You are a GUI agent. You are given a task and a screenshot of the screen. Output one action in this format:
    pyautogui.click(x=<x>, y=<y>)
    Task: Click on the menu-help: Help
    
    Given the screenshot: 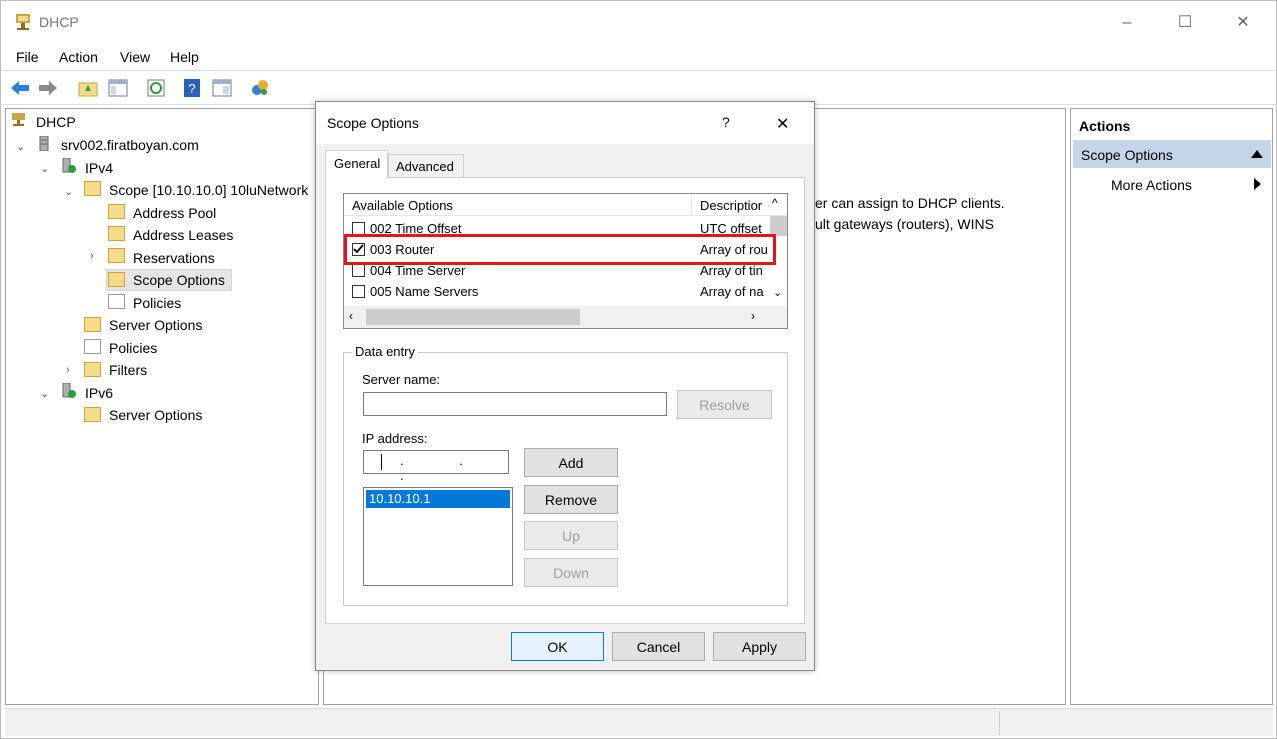 What is the action you would take?
    pyautogui.click(x=184, y=57)
    